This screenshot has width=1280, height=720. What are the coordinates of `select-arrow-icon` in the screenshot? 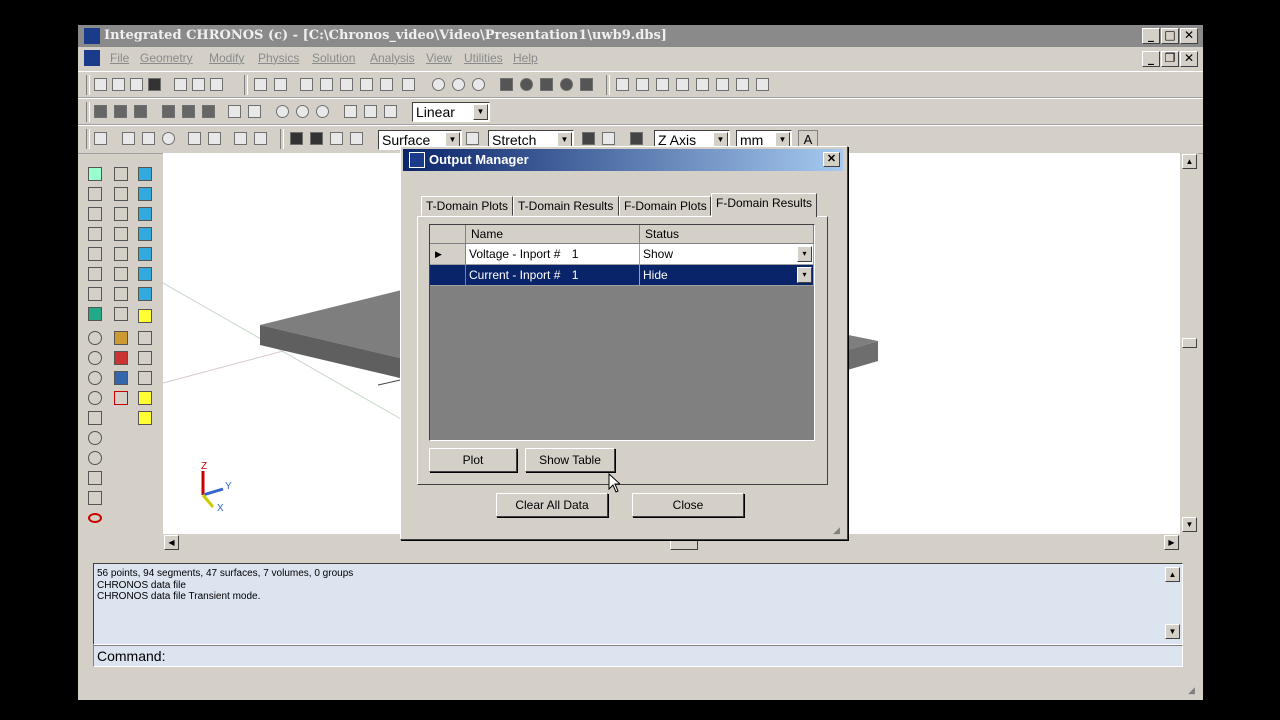 It's located at (95, 174).